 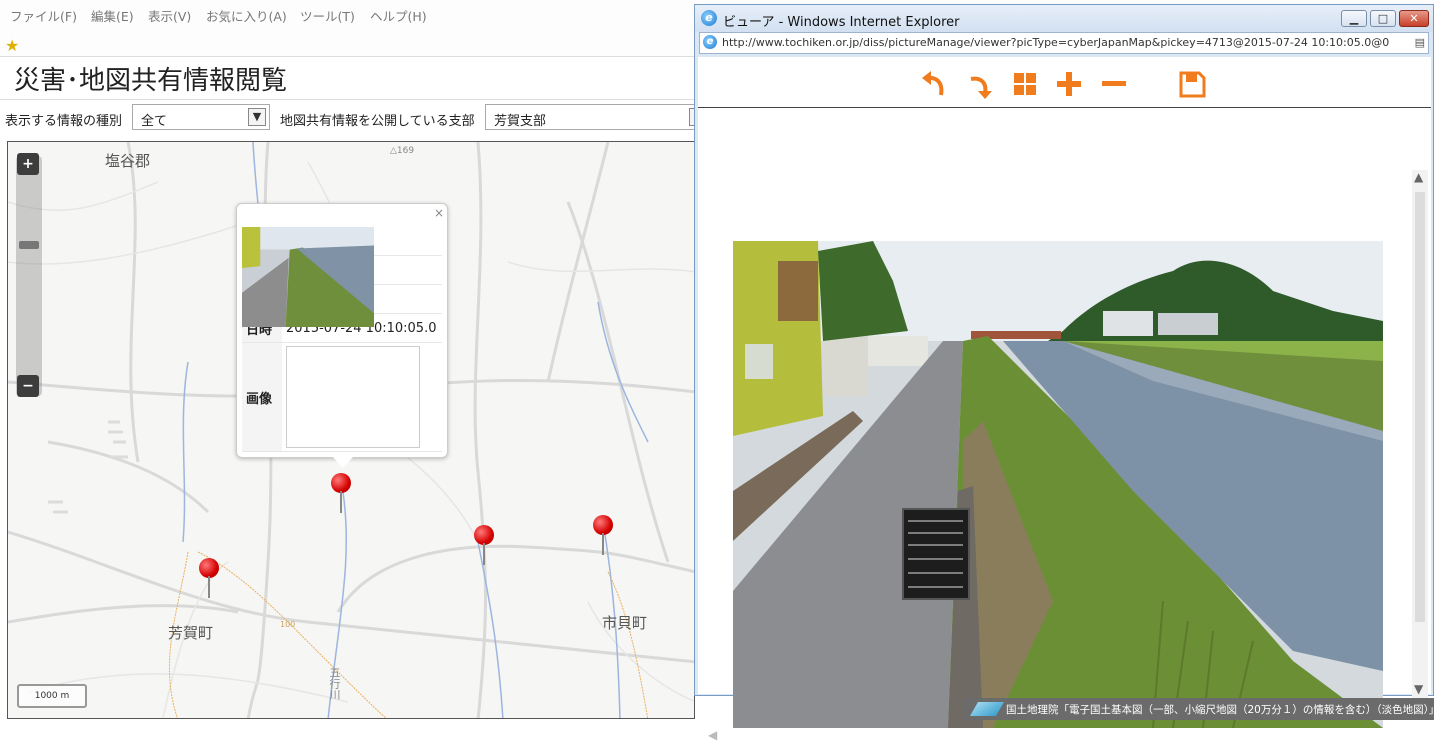 I want to click on zoom-slider-track, so click(x=29, y=276).